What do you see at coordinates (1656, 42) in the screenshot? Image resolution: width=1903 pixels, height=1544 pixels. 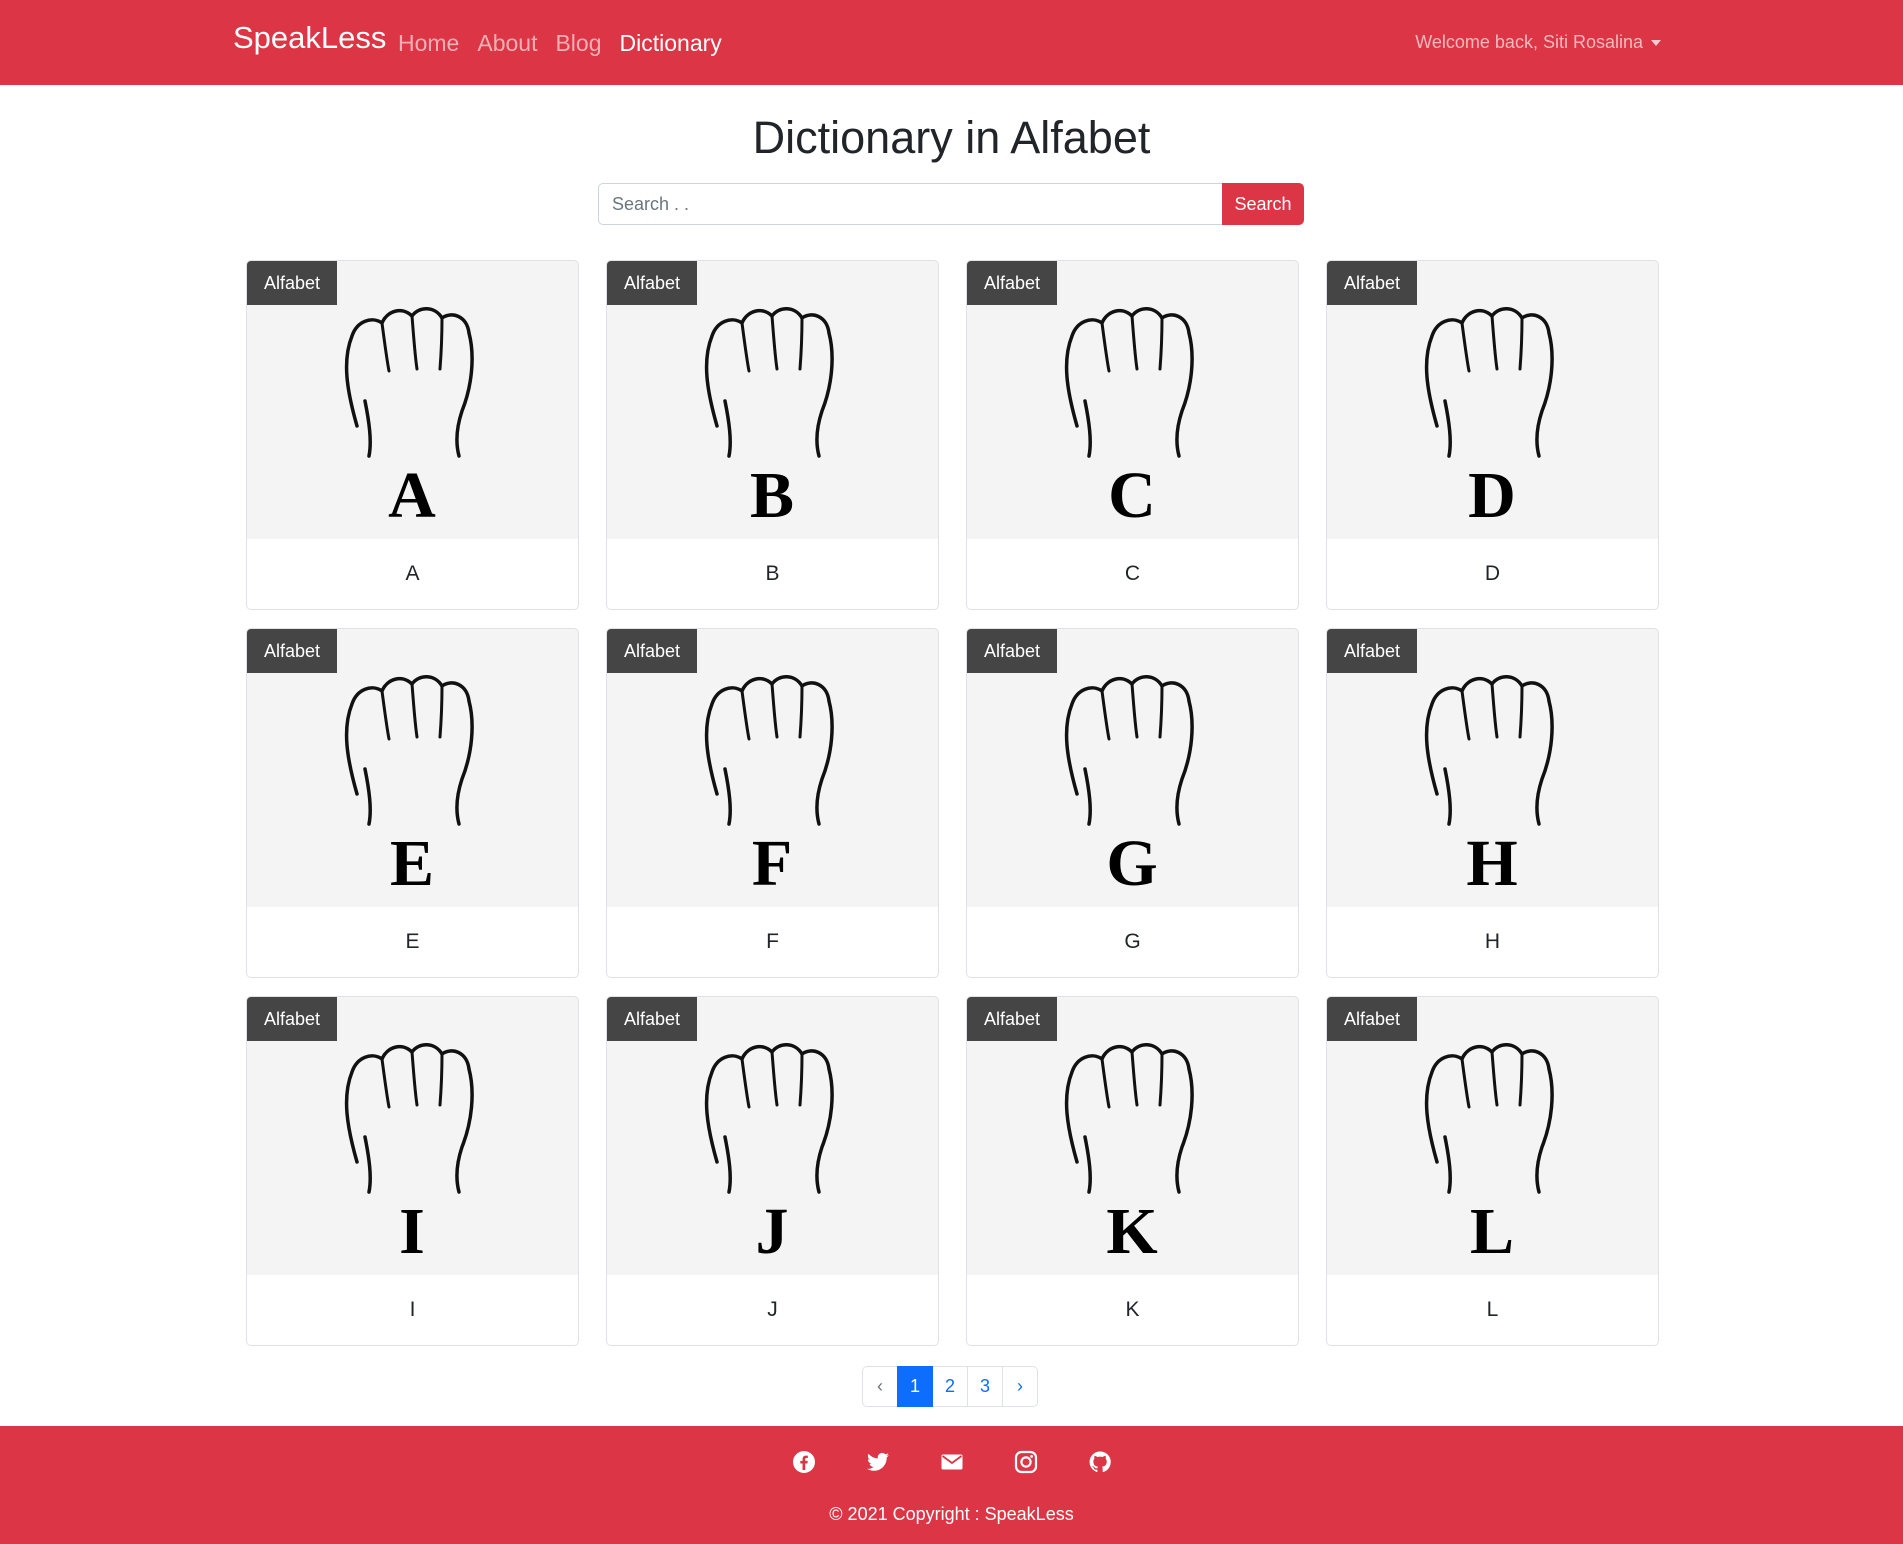 I see `caret-down-icon` at bounding box center [1656, 42].